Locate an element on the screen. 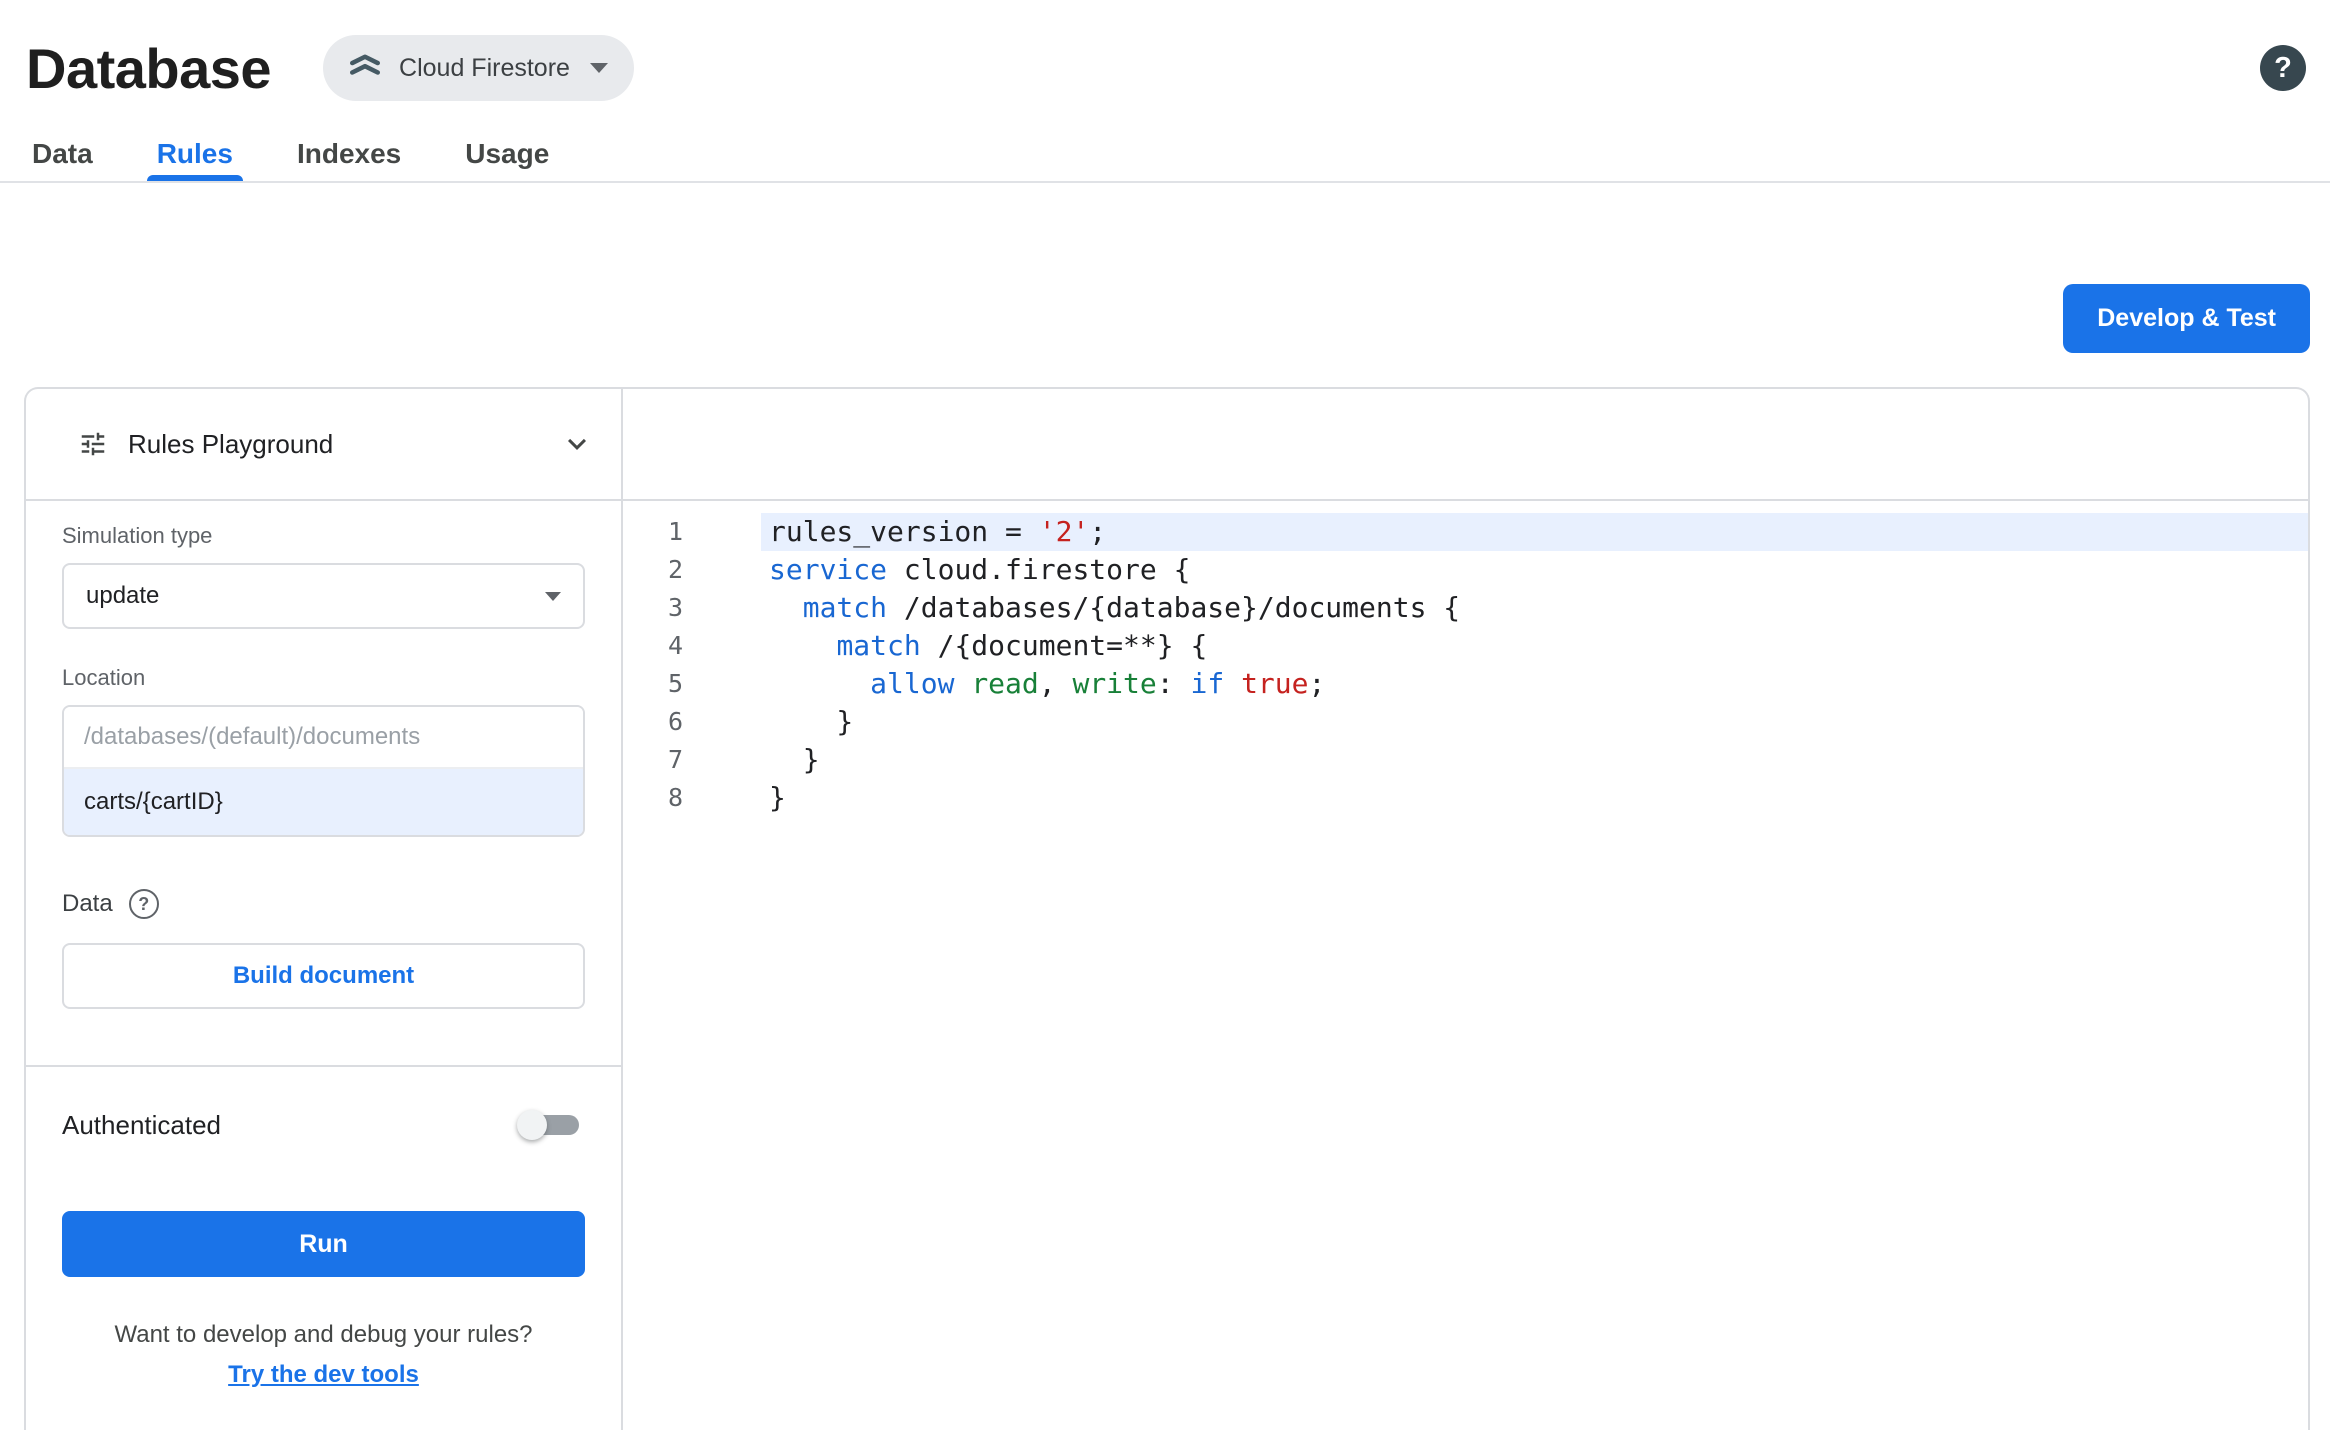  location-label: Location is located at coordinates (104, 677).